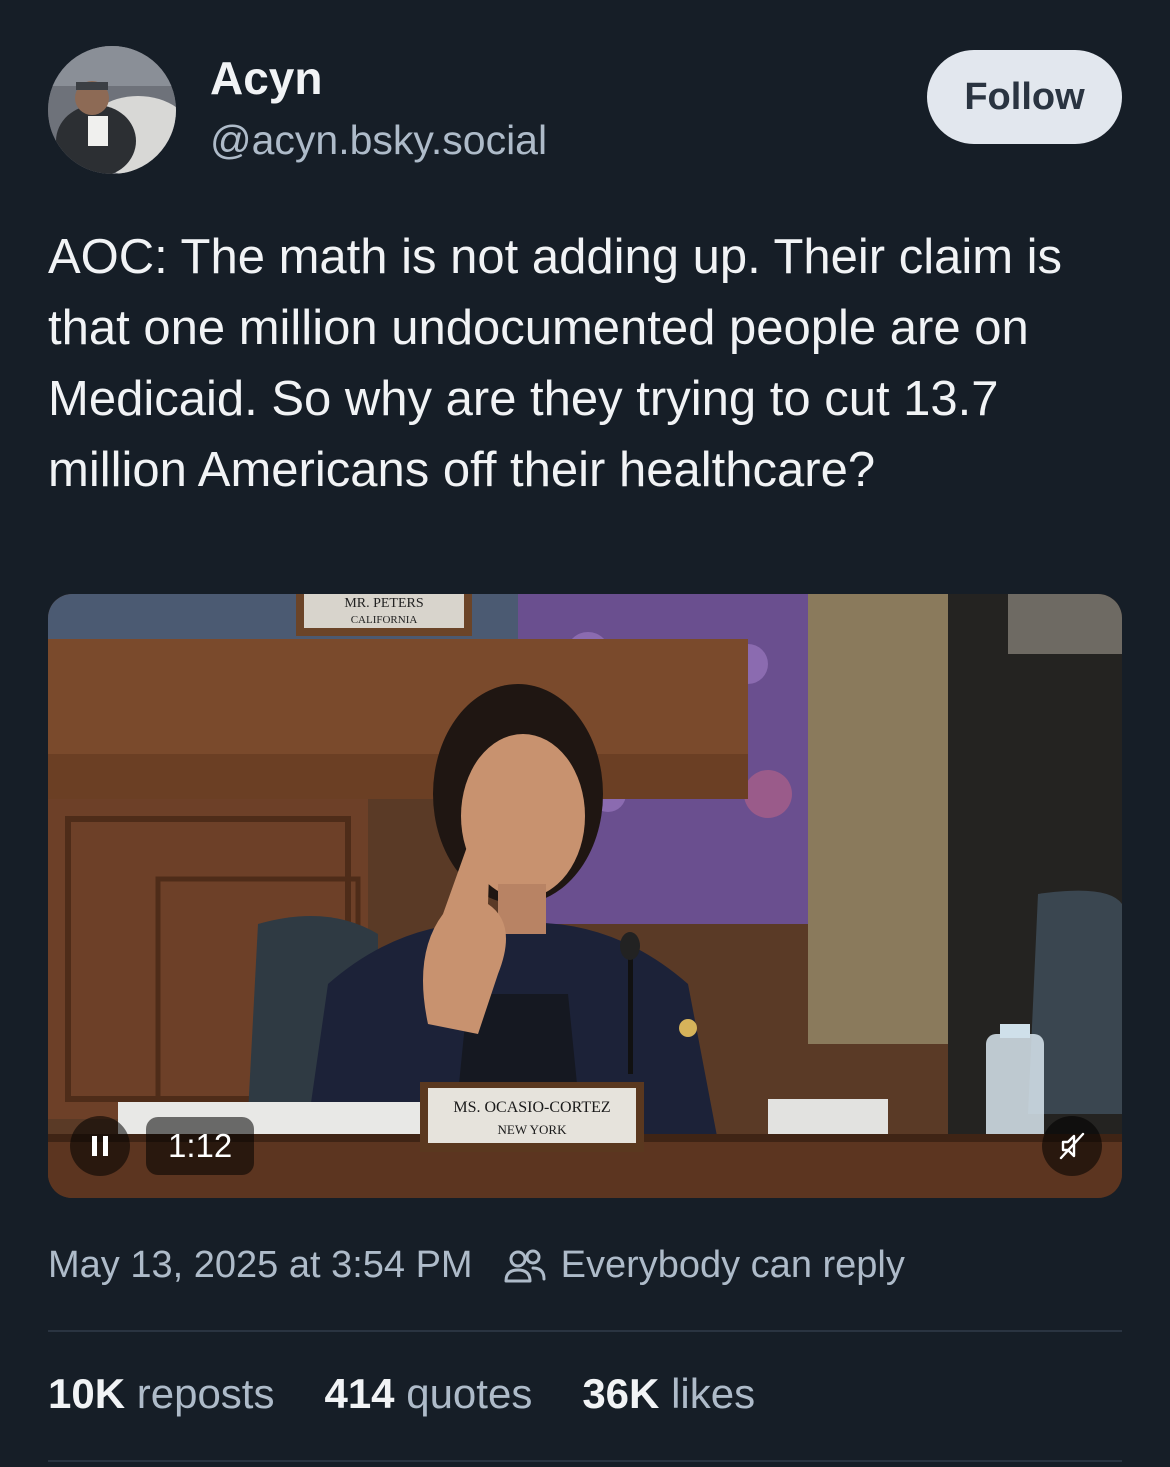  I want to click on follow-button: Follow, so click(1024, 97).